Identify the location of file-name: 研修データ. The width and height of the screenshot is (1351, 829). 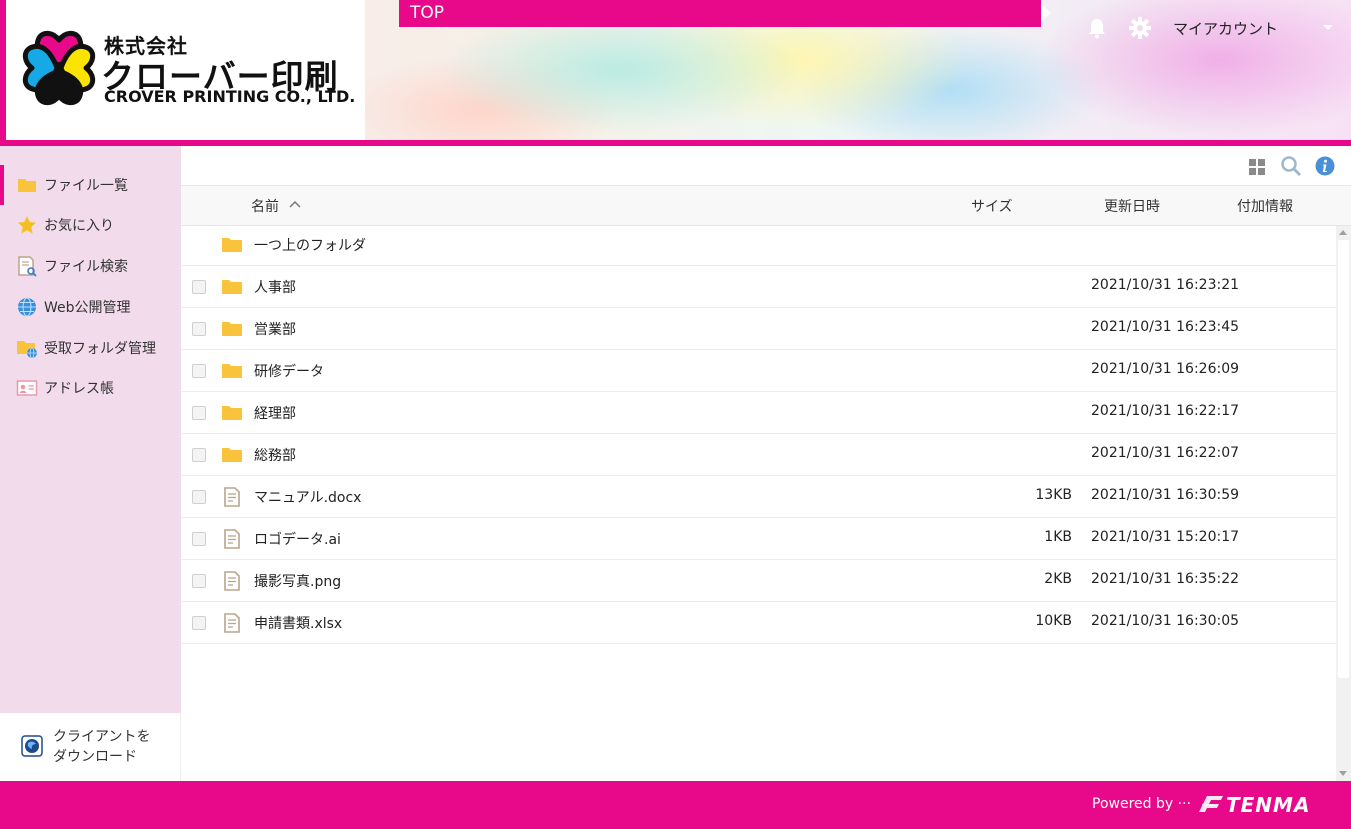
(289, 371).